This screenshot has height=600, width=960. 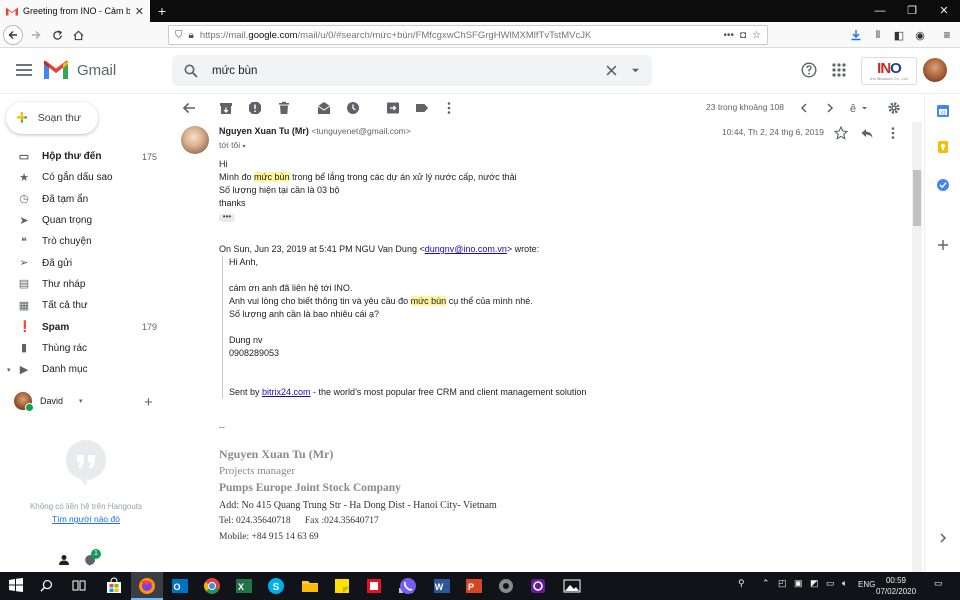 What do you see at coordinates (611, 70) in the screenshot?
I see `clear-search-icon` at bounding box center [611, 70].